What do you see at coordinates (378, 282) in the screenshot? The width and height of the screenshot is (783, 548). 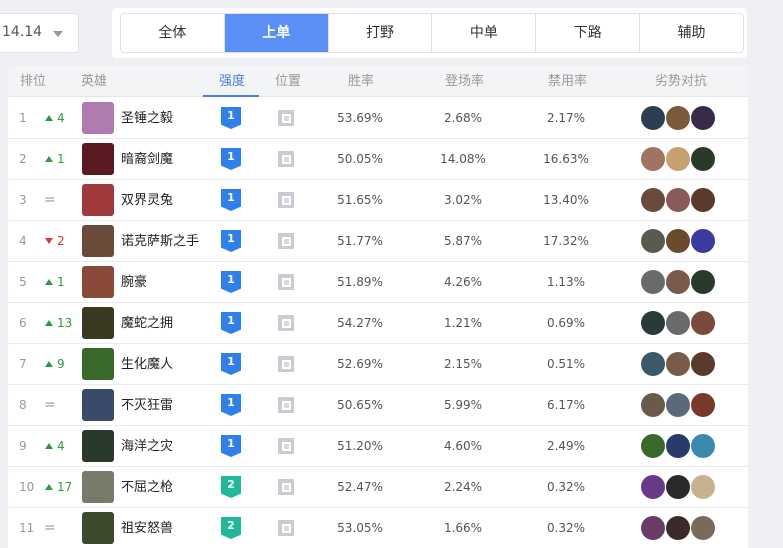 I see `table-row: 5 1 腕豪 1 51.89% 4.26% 1.13%` at bounding box center [378, 282].